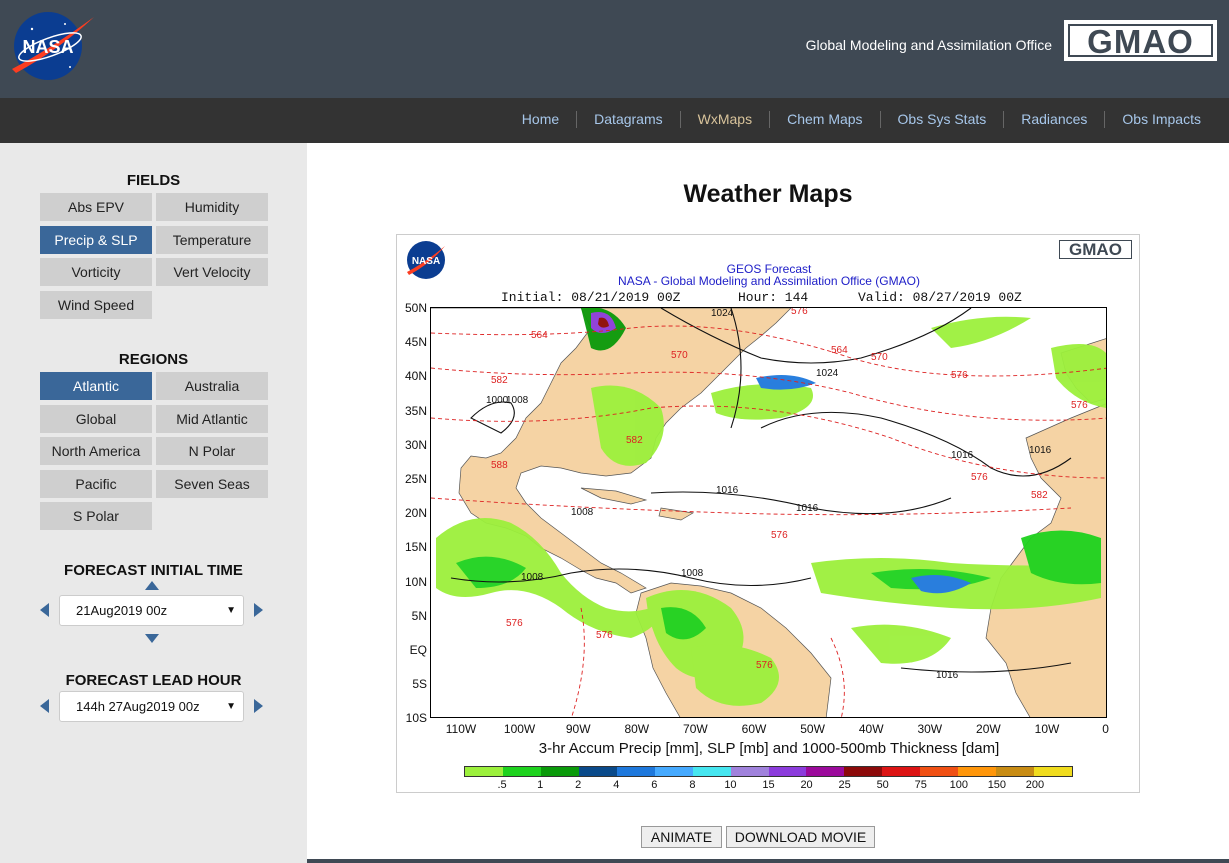 This screenshot has width=1229, height=863. What do you see at coordinates (96, 207) in the screenshot?
I see `fields-button-abs-epv: Abs EPV` at bounding box center [96, 207].